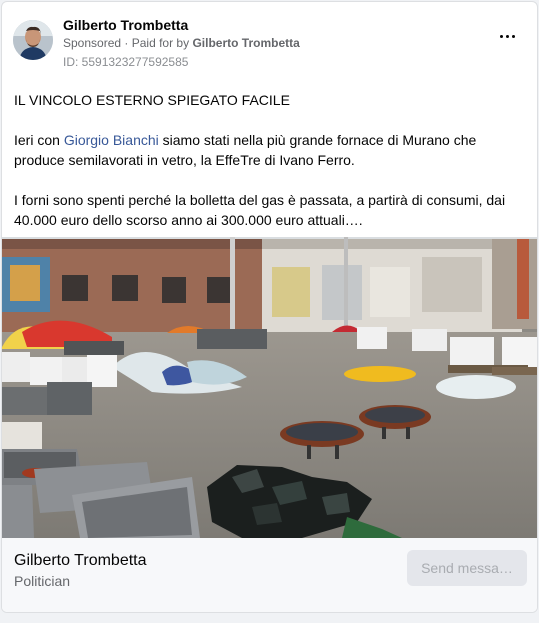 This screenshot has height=623, width=539. Describe the element at coordinates (39, 140) in the screenshot. I see `paragraph-2-start: Ieri con` at that location.